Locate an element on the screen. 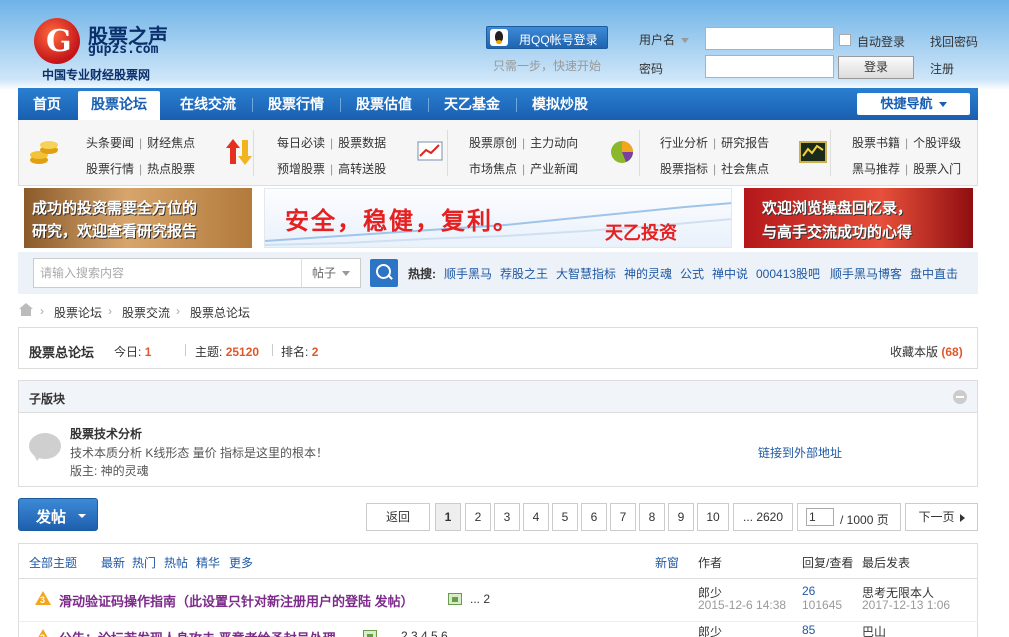 The height and width of the screenshot is (637, 1009). auto-login-label: 自动登录 is located at coordinates (881, 41).